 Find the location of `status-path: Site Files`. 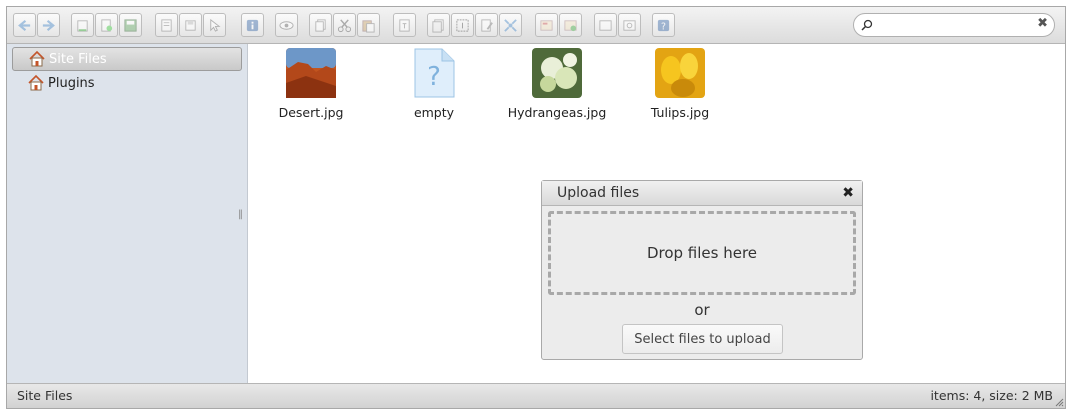

status-path: Site Files is located at coordinates (45, 395).